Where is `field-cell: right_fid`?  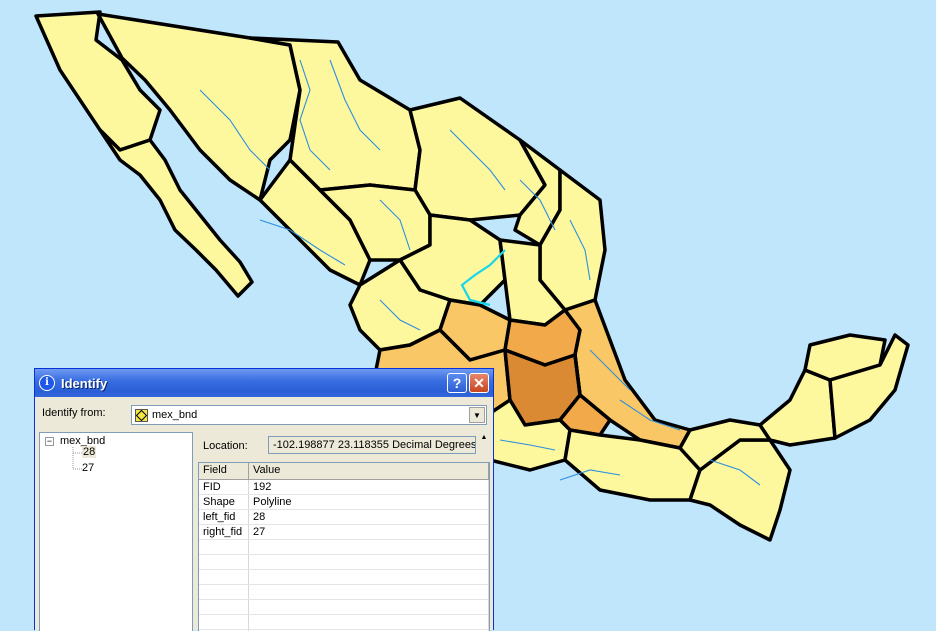 field-cell: right_fid is located at coordinates (224, 532).